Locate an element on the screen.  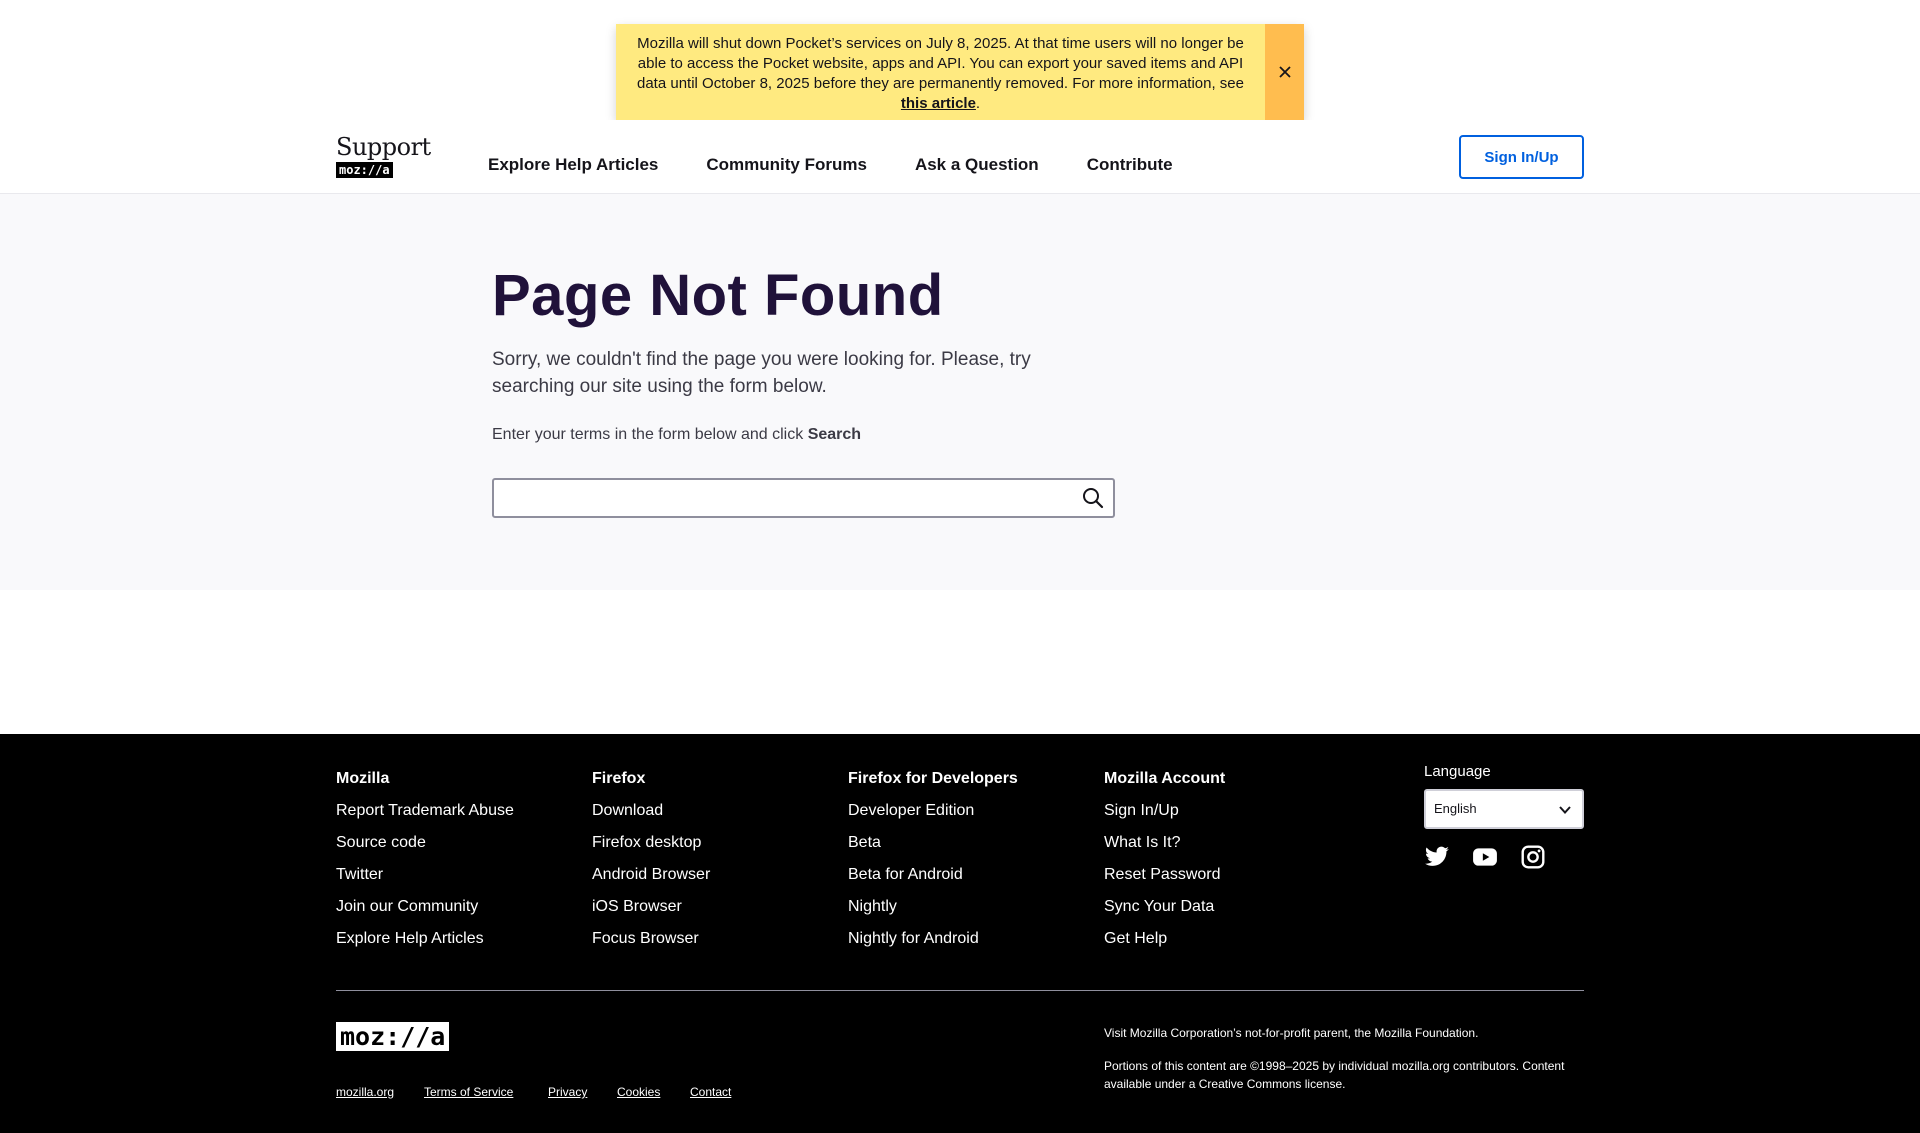
footer-link: Source code is located at coordinates (425, 843).